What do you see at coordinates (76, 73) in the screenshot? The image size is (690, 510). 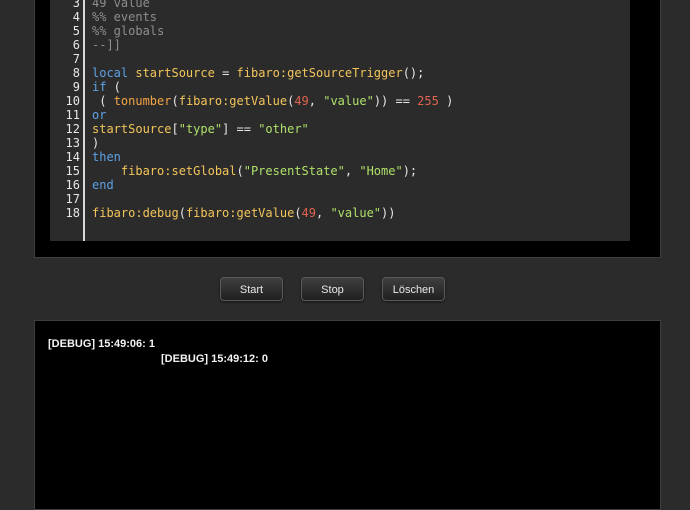 I see `line-number: 8` at bounding box center [76, 73].